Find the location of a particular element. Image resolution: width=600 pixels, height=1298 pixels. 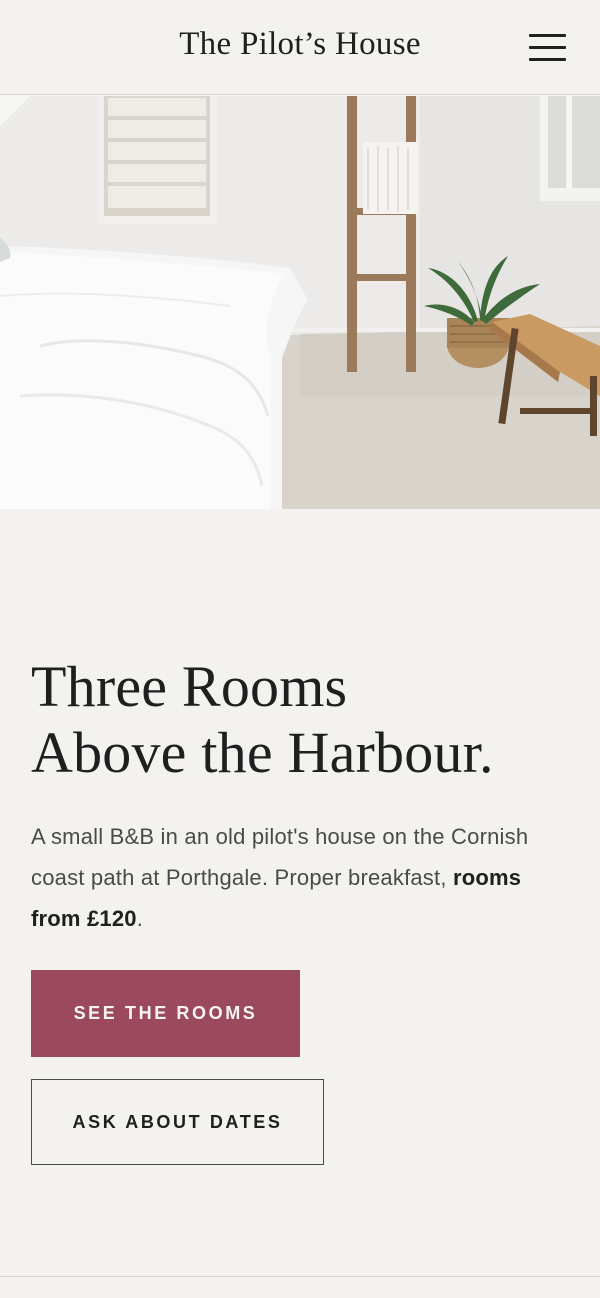

site-header: The Pilot’s House is located at coordinates (300, 47).